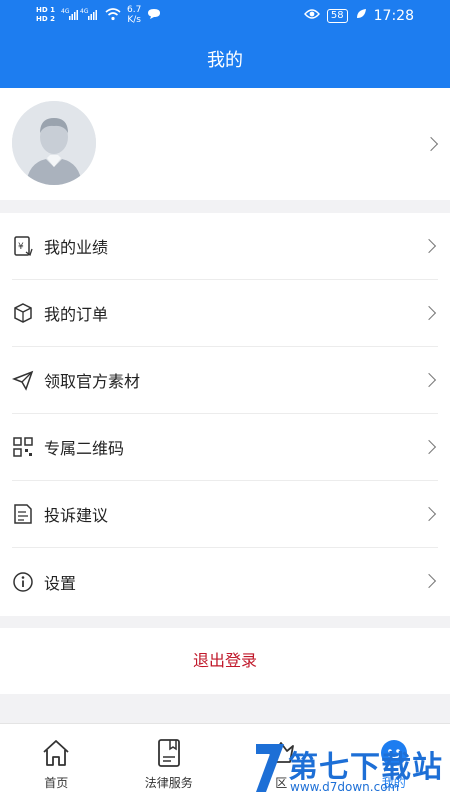 This screenshot has height=800, width=450. Describe the element at coordinates (56, 753) in the screenshot. I see `home-icon` at that location.